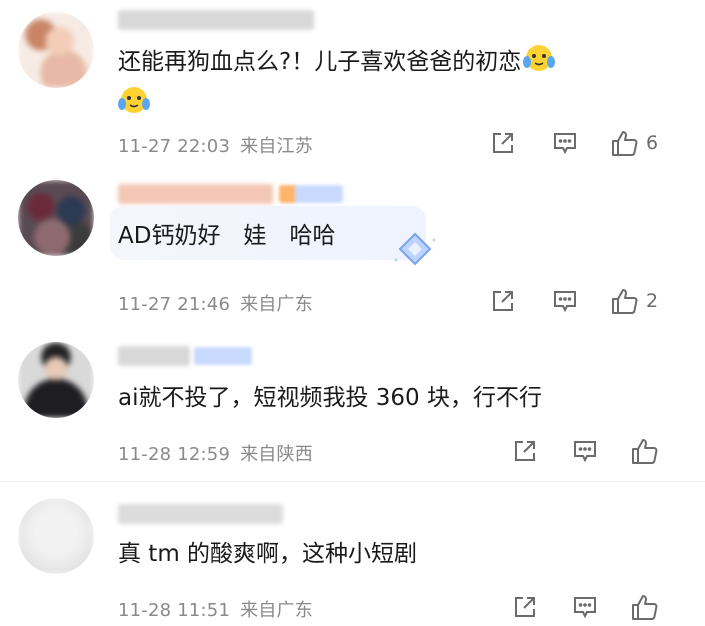  I want to click on comment-location: 来自陕西, so click(276, 454).